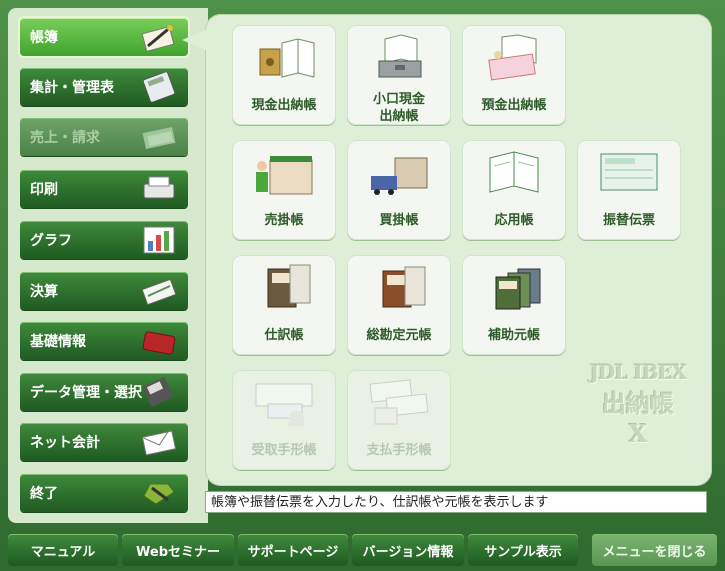  I want to click on tile-label: 現金出納帳, so click(284, 105).